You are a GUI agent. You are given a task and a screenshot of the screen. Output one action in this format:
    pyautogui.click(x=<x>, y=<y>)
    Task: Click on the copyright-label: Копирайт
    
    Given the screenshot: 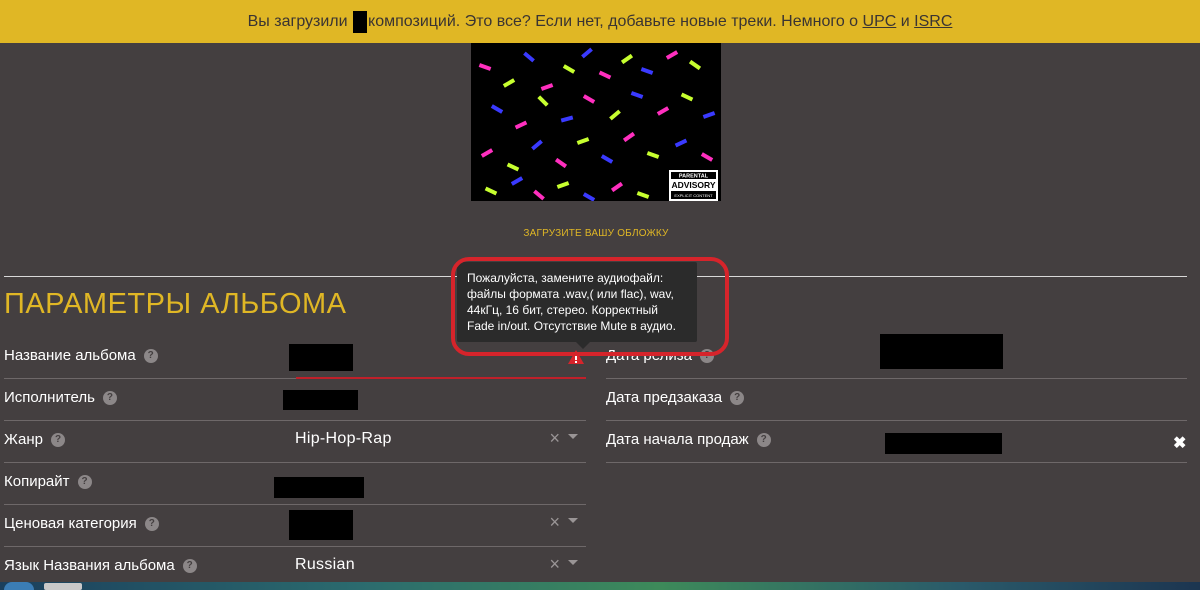 What is the action you would take?
    pyautogui.click(x=37, y=481)
    